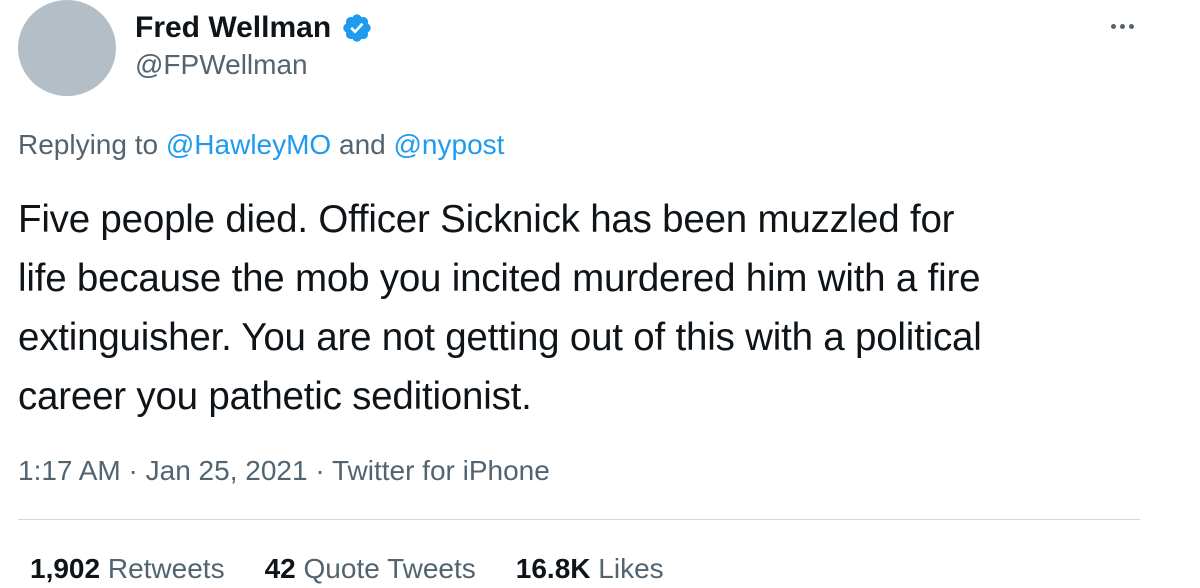  Describe the element at coordinates (88, 144) in the screenshot. I see `replying-to-label: Replying to` at that location.